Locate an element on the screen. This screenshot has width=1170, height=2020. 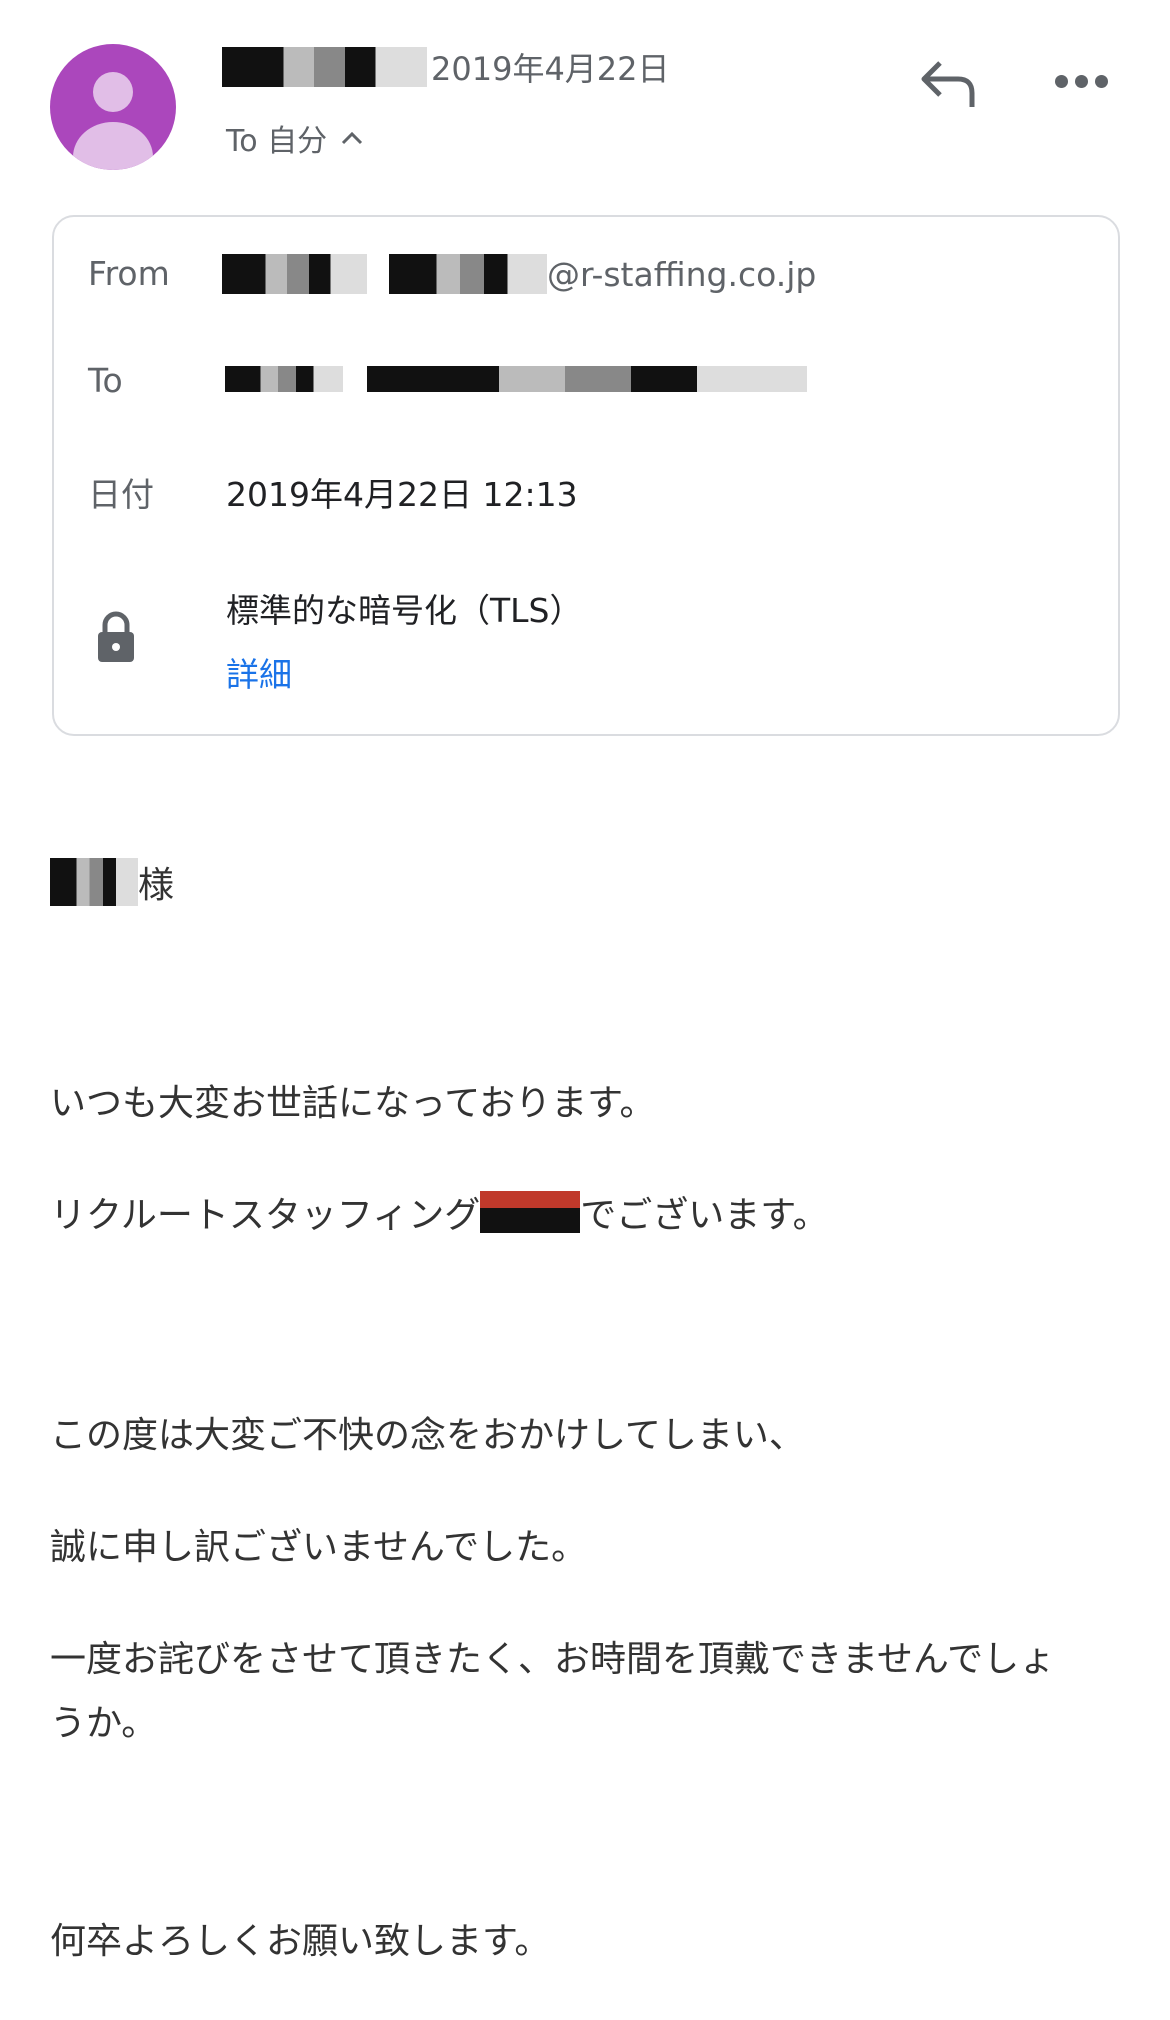
encryption-status: 標準的な暗号化（TLS） is located at coordinates (404, 610).